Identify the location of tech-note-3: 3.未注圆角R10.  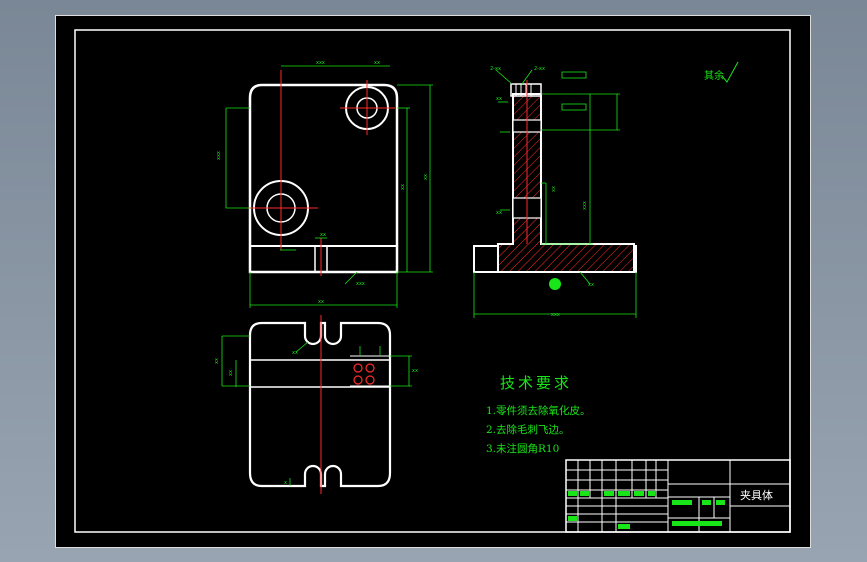
(523, 449).